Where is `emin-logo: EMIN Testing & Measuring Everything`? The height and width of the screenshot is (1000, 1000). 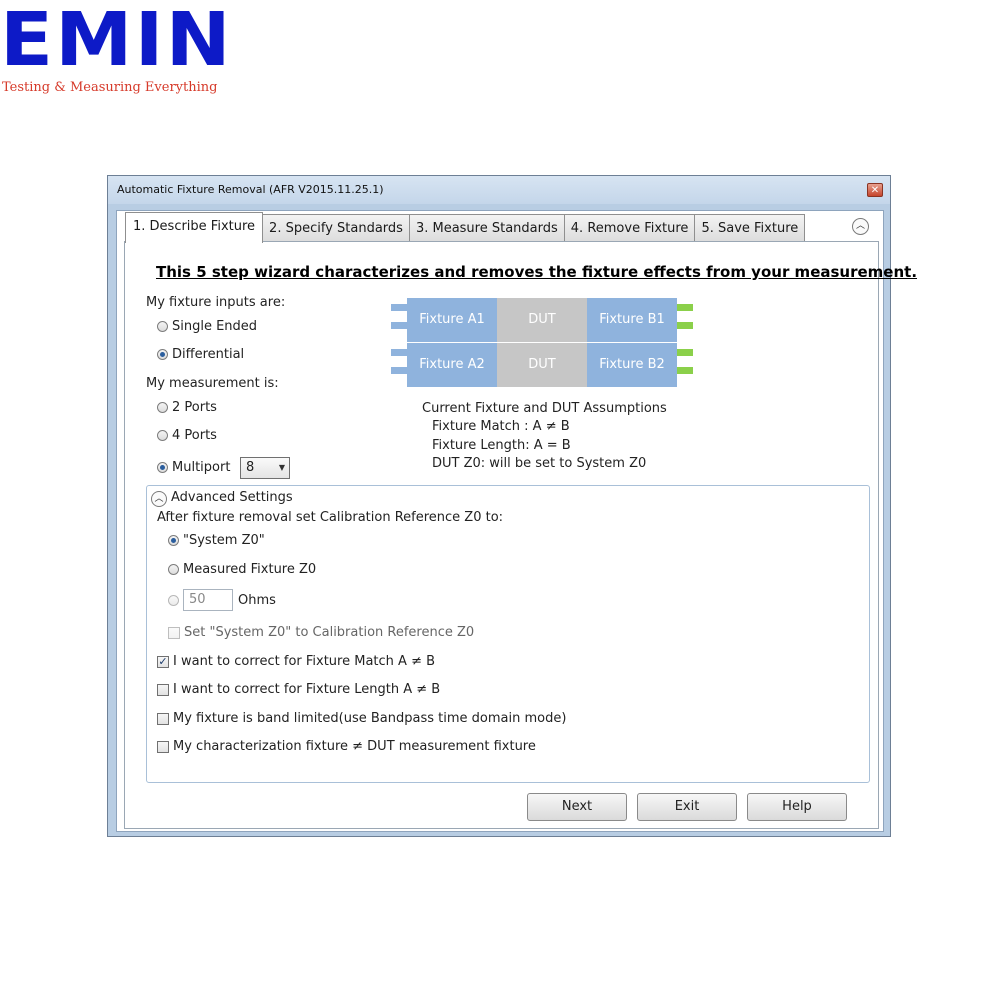
emin-logo: EMIN Testing & Measuring Everything is located at coordinates (115, 50).